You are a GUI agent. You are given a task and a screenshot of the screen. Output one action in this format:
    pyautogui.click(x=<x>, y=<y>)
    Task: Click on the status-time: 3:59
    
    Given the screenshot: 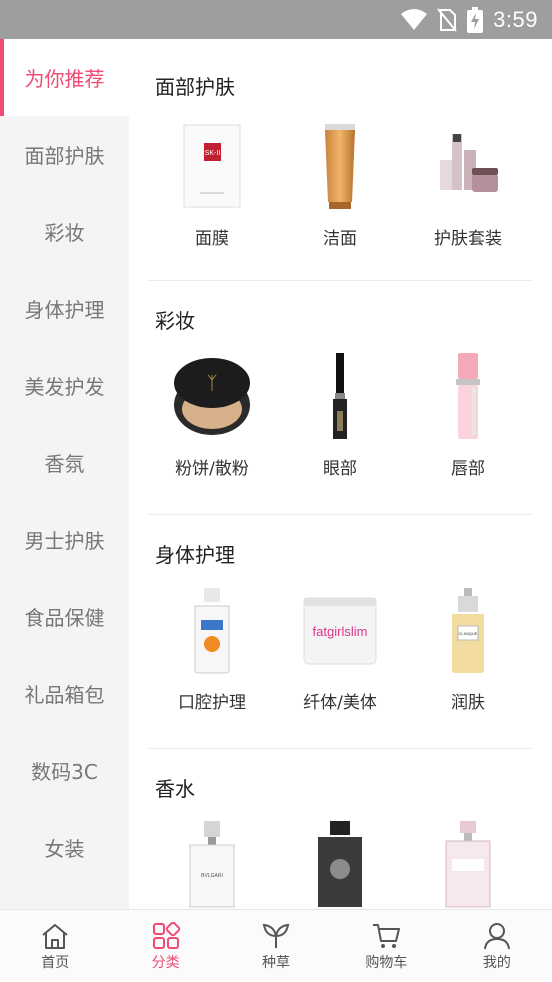 What is the action you would take?
    pyautogui.click(x=515, y=19)
    